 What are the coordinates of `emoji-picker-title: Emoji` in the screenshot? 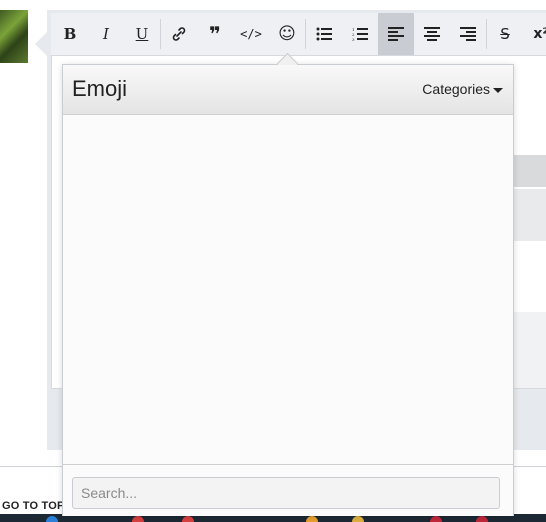 It's located at (100, 88).